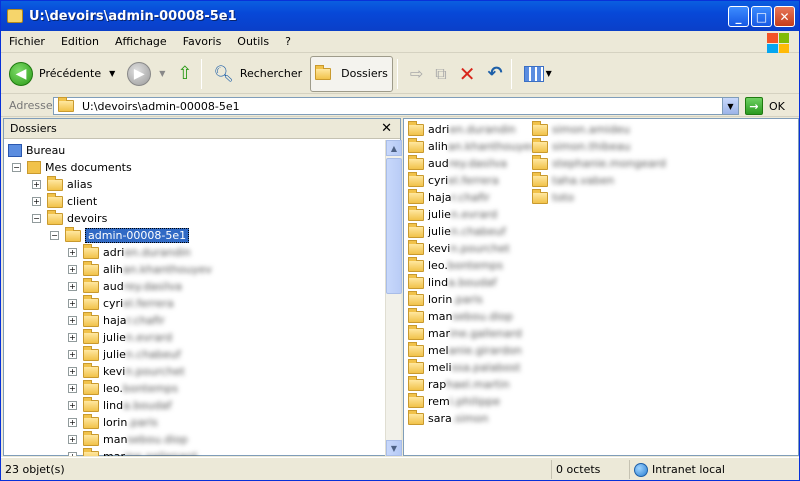  What do you see at coordinates (351, 73) in the screenshot?
I see `folders-button: Dossiers` at bounding box center [351, 73].